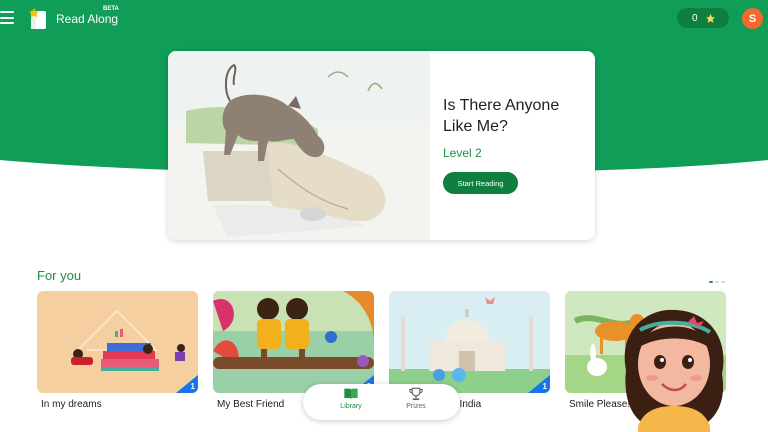 Image resolution: width=768 pixels, height=432 pixels. What do you see at coordinates (462, 153) in the screenshot?
I see `featured-story-level: Level 2` at bounding box center [462, 153].